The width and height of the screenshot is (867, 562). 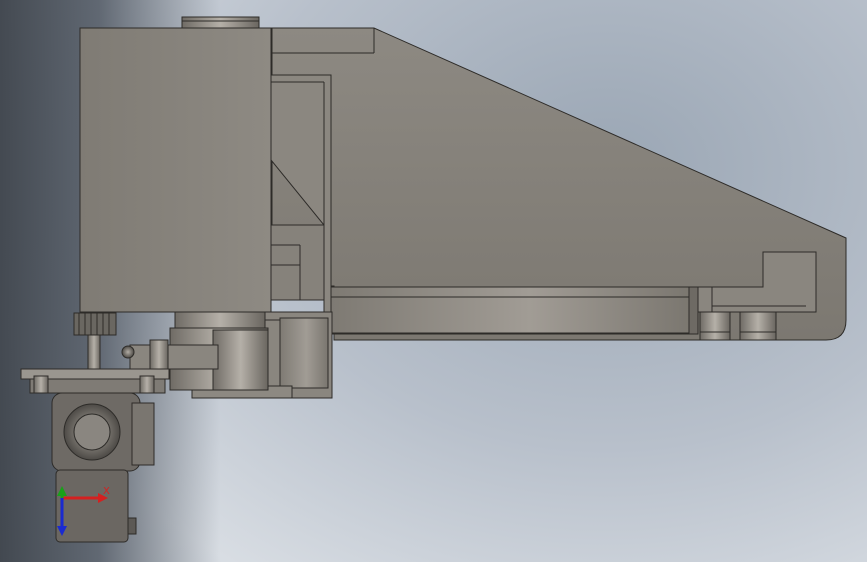 I want to click on linear-rail, so click(x=514, y=310).